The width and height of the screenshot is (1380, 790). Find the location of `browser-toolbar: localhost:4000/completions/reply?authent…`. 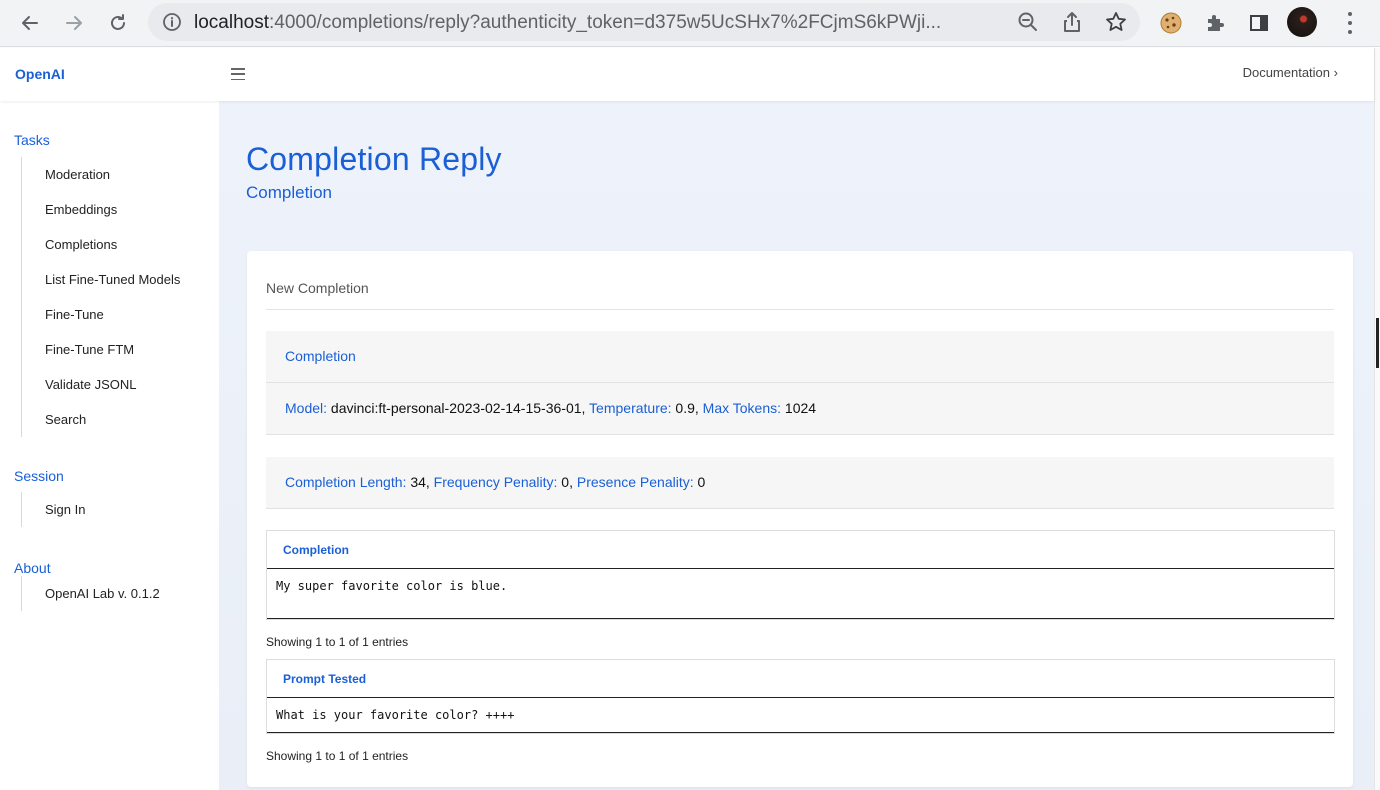

browser-toolbar: localhost:4000/completions/reply?authent… is located at coordinates (690, 23).